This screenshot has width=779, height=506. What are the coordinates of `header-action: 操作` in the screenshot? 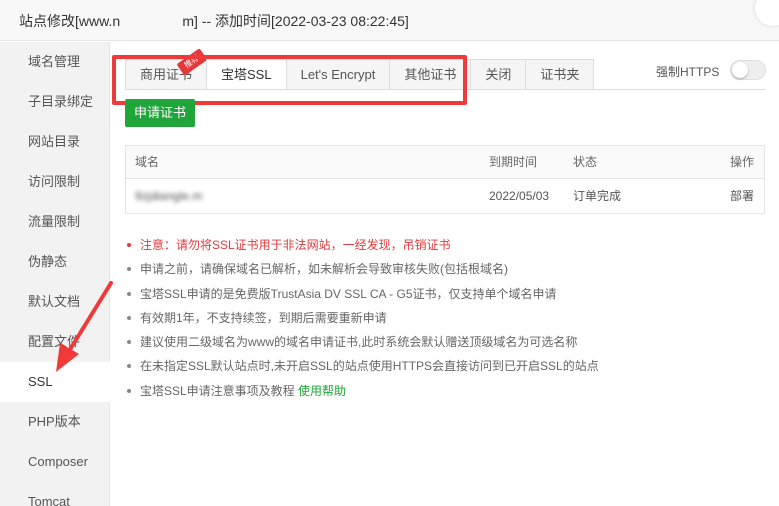 It's located at (741, 162).